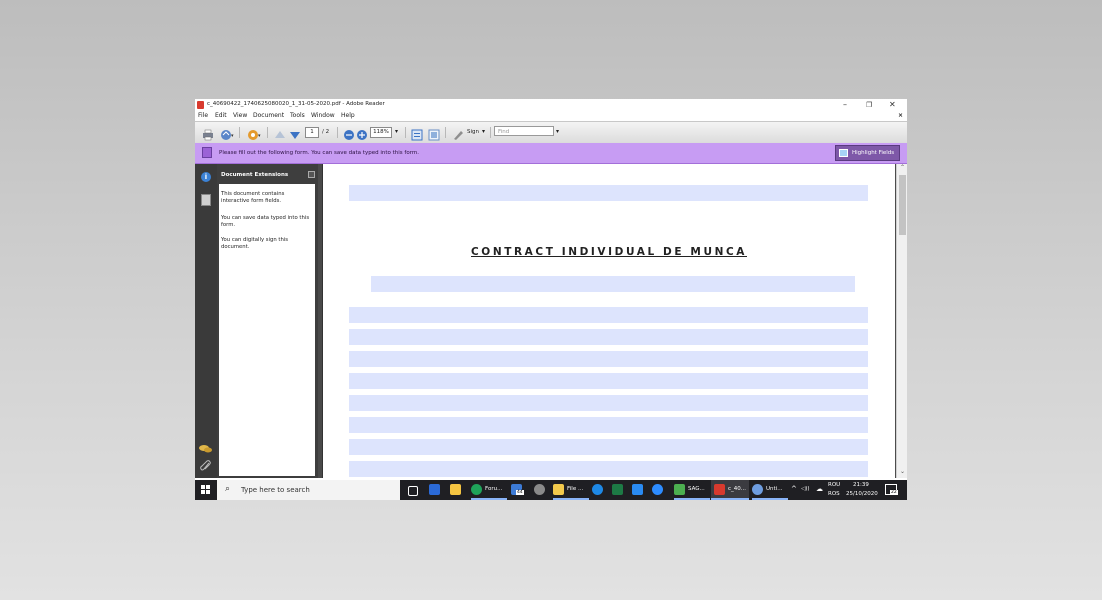  I want to click on close-button: ✕, so click(892, 105).